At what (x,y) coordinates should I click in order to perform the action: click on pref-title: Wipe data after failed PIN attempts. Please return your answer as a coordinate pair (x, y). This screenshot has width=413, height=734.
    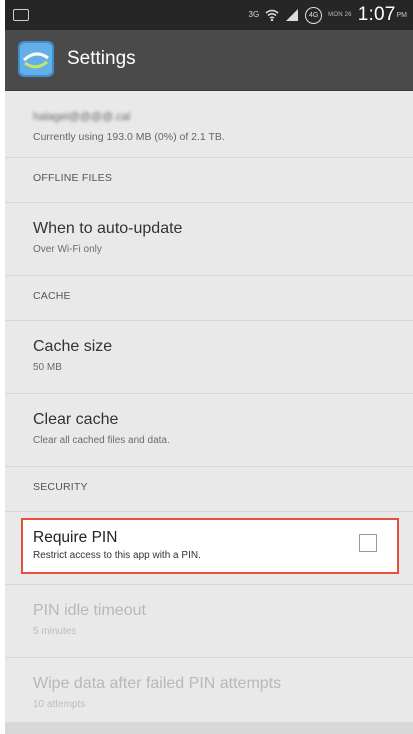
    Looking at the image, I should click on (157, 683).